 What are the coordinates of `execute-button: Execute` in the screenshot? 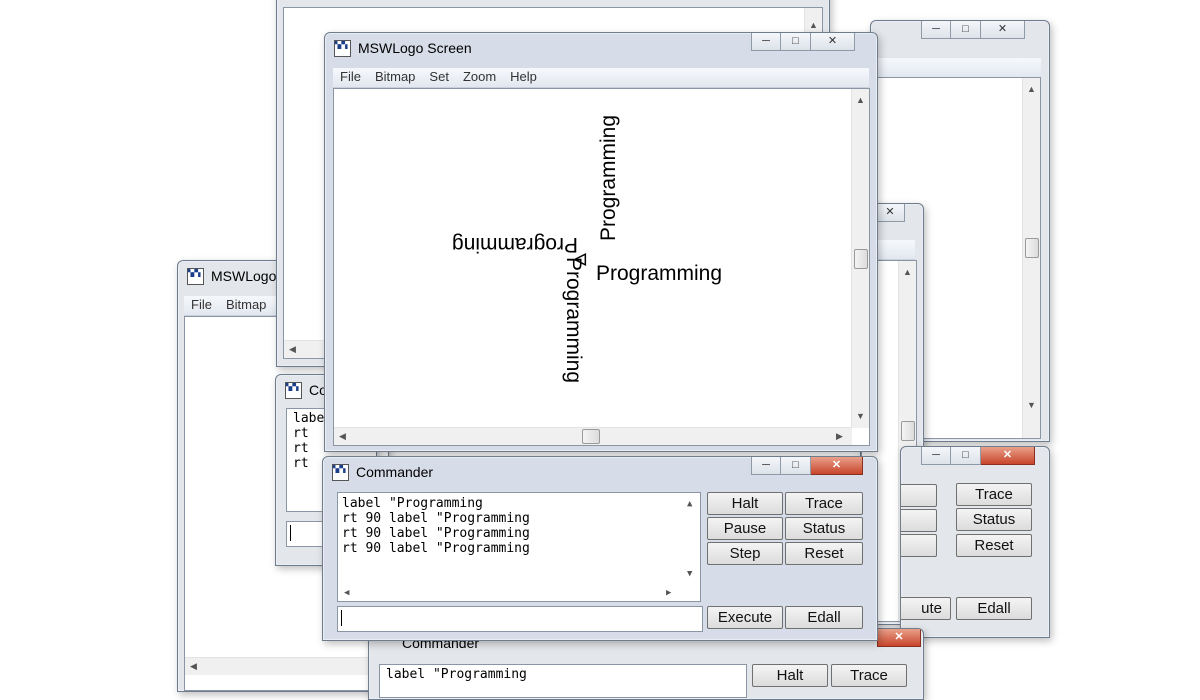 It's located at (745, 617).